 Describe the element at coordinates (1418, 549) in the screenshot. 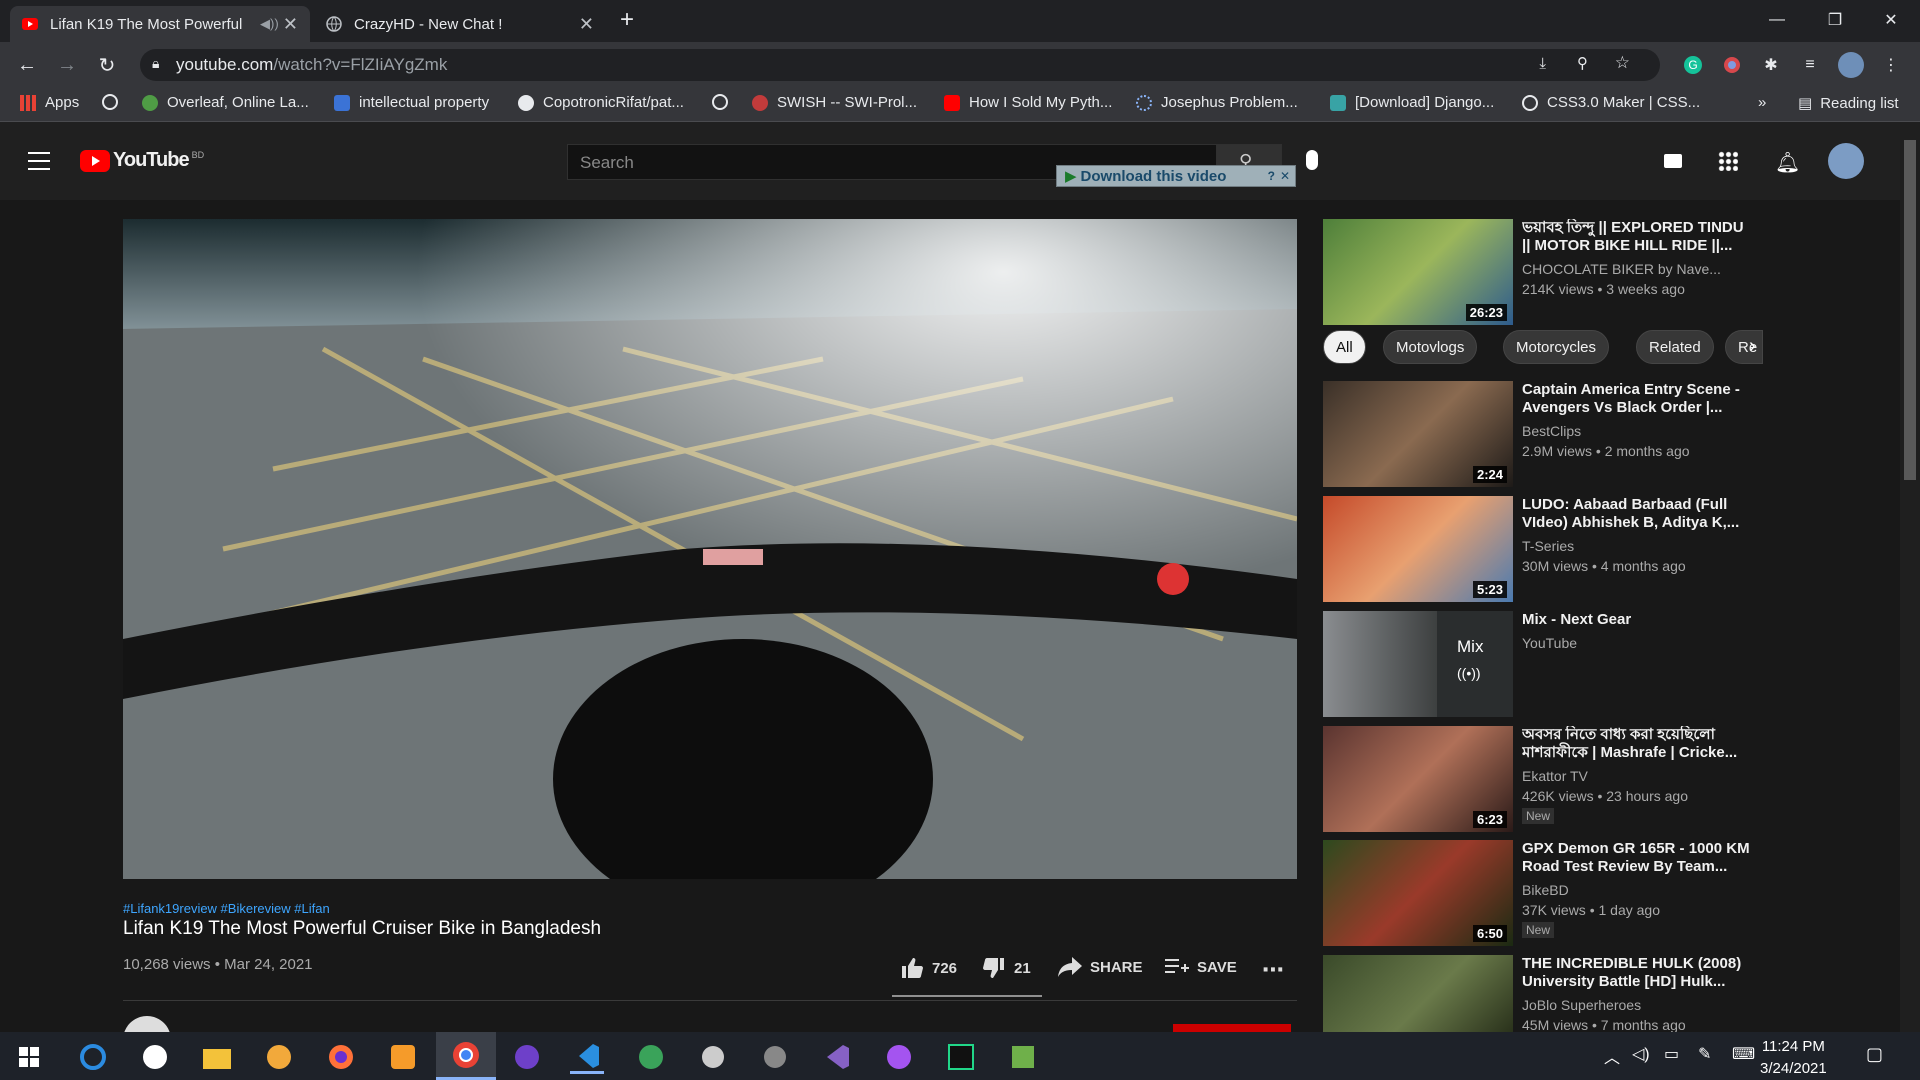

I see `video-thumbnail: 5:23` at that location.